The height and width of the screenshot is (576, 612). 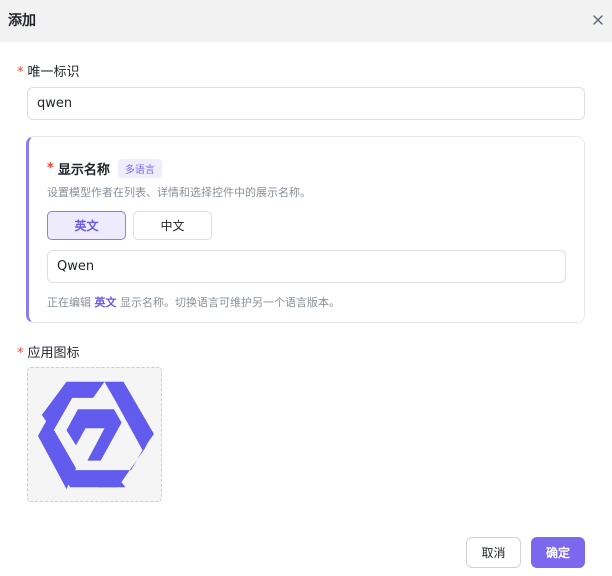 What do you see at coordinates (306, 266) in the screenshot?
I see `display-name-input: Qwen` at bounding box center [306, 266].